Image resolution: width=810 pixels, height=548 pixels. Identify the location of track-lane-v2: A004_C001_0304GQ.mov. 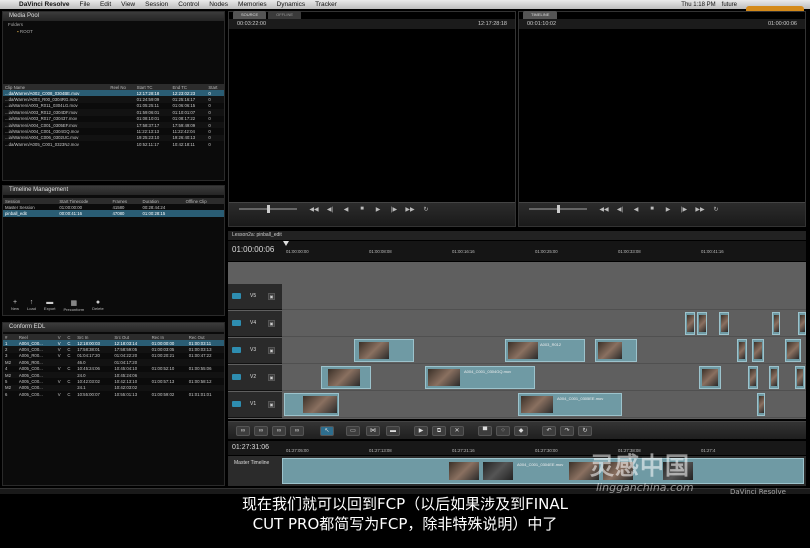
(544, 378).